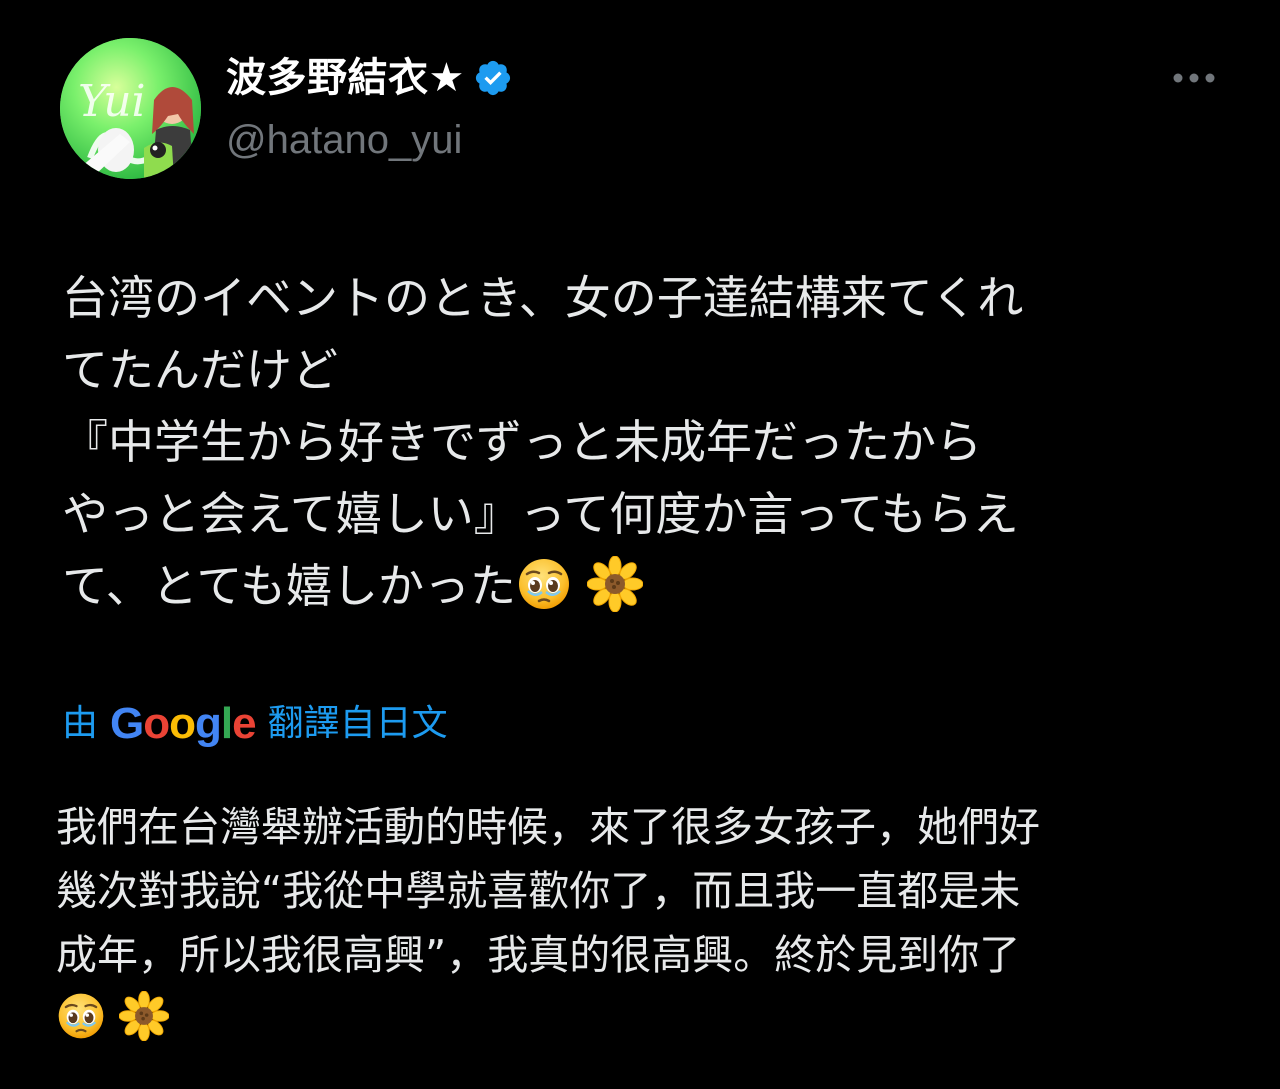 This screenshot has height=1089, width=1280. What do you see at coordinates (543, 298) in the screenshot?
I see `tweet-line: 台湾のイベントのとき、女の子達結構来てくれ` at bounding box center [543, 298].